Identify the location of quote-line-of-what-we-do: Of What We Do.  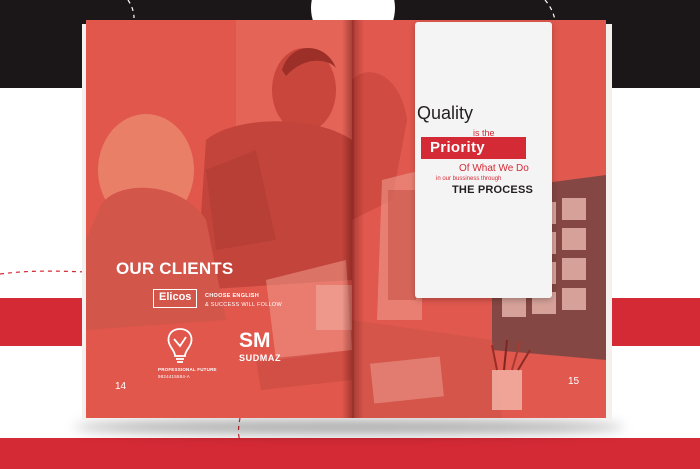
(494, 168).